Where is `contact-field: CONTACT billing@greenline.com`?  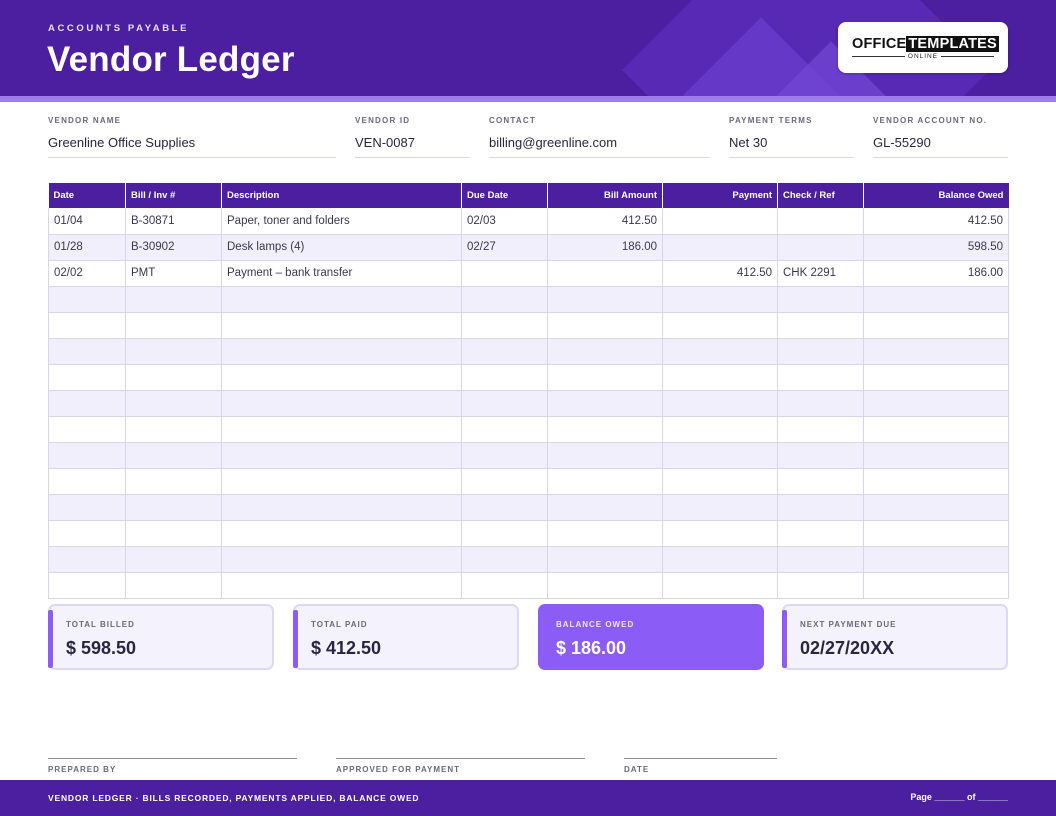
contact-field: CONTACT billing@greenline.com is located at coordinates (599, 137).